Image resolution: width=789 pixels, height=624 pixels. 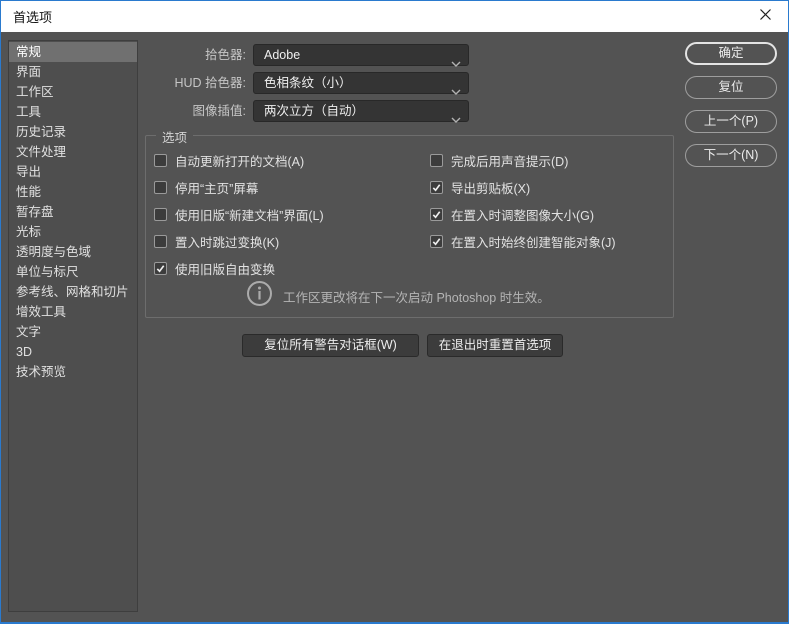 What do you see at coordinates (210, 83) in the screenshot?
I see `hud-color-picker-label: HUD 拾色器:` at bounding box center [210, 83].